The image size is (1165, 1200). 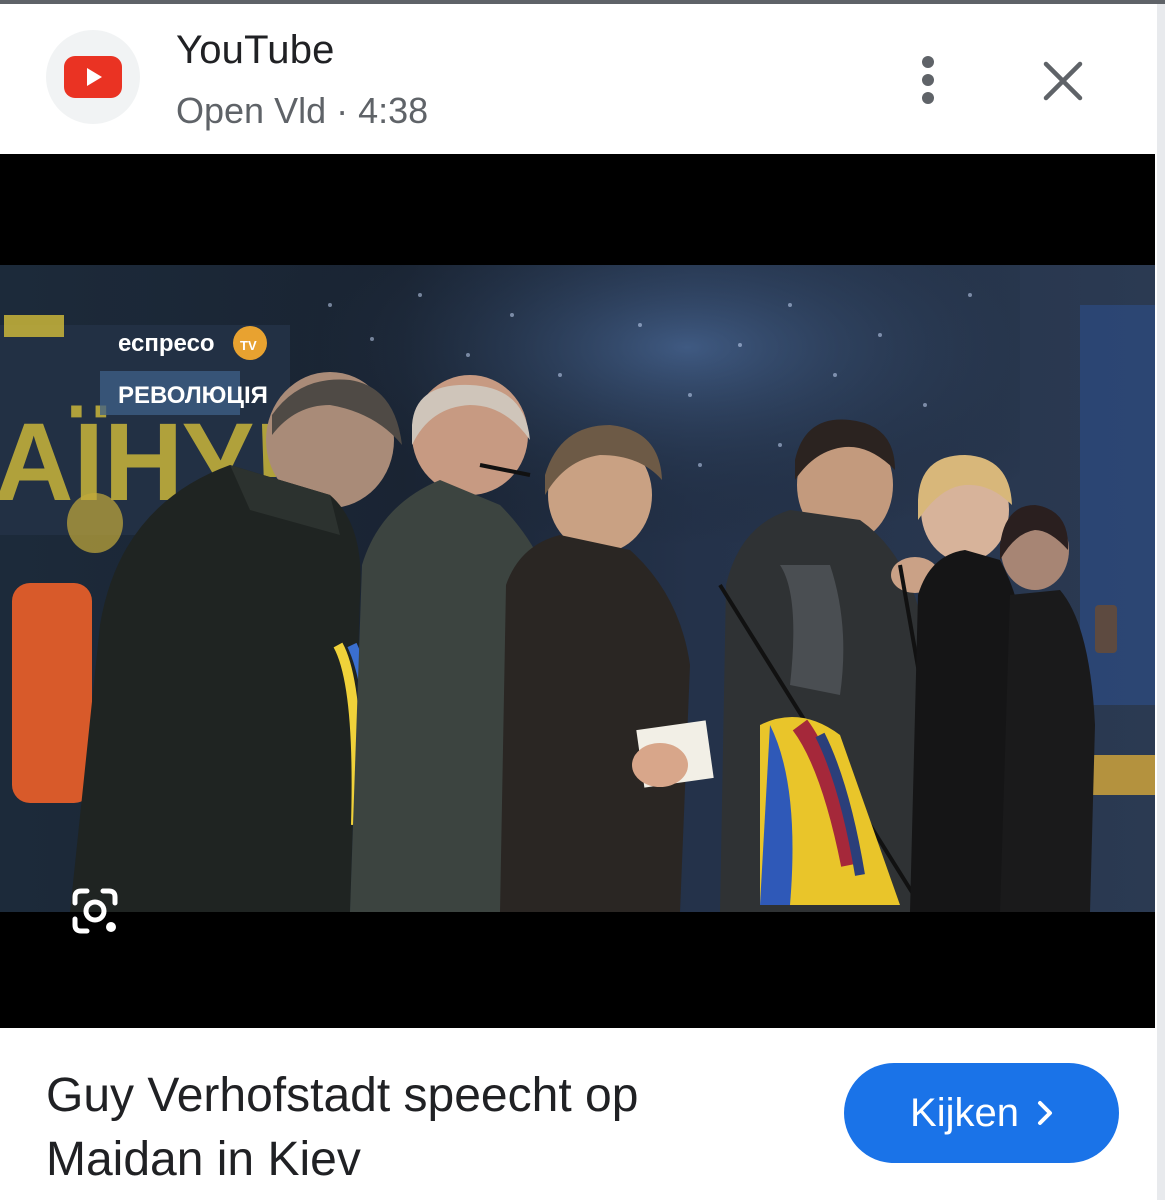 What do you see at coordinates (578, 79) in the screenshot?
I see `result-header: YouTube Open Vld · 4:38` at bounding box center [578, 79].